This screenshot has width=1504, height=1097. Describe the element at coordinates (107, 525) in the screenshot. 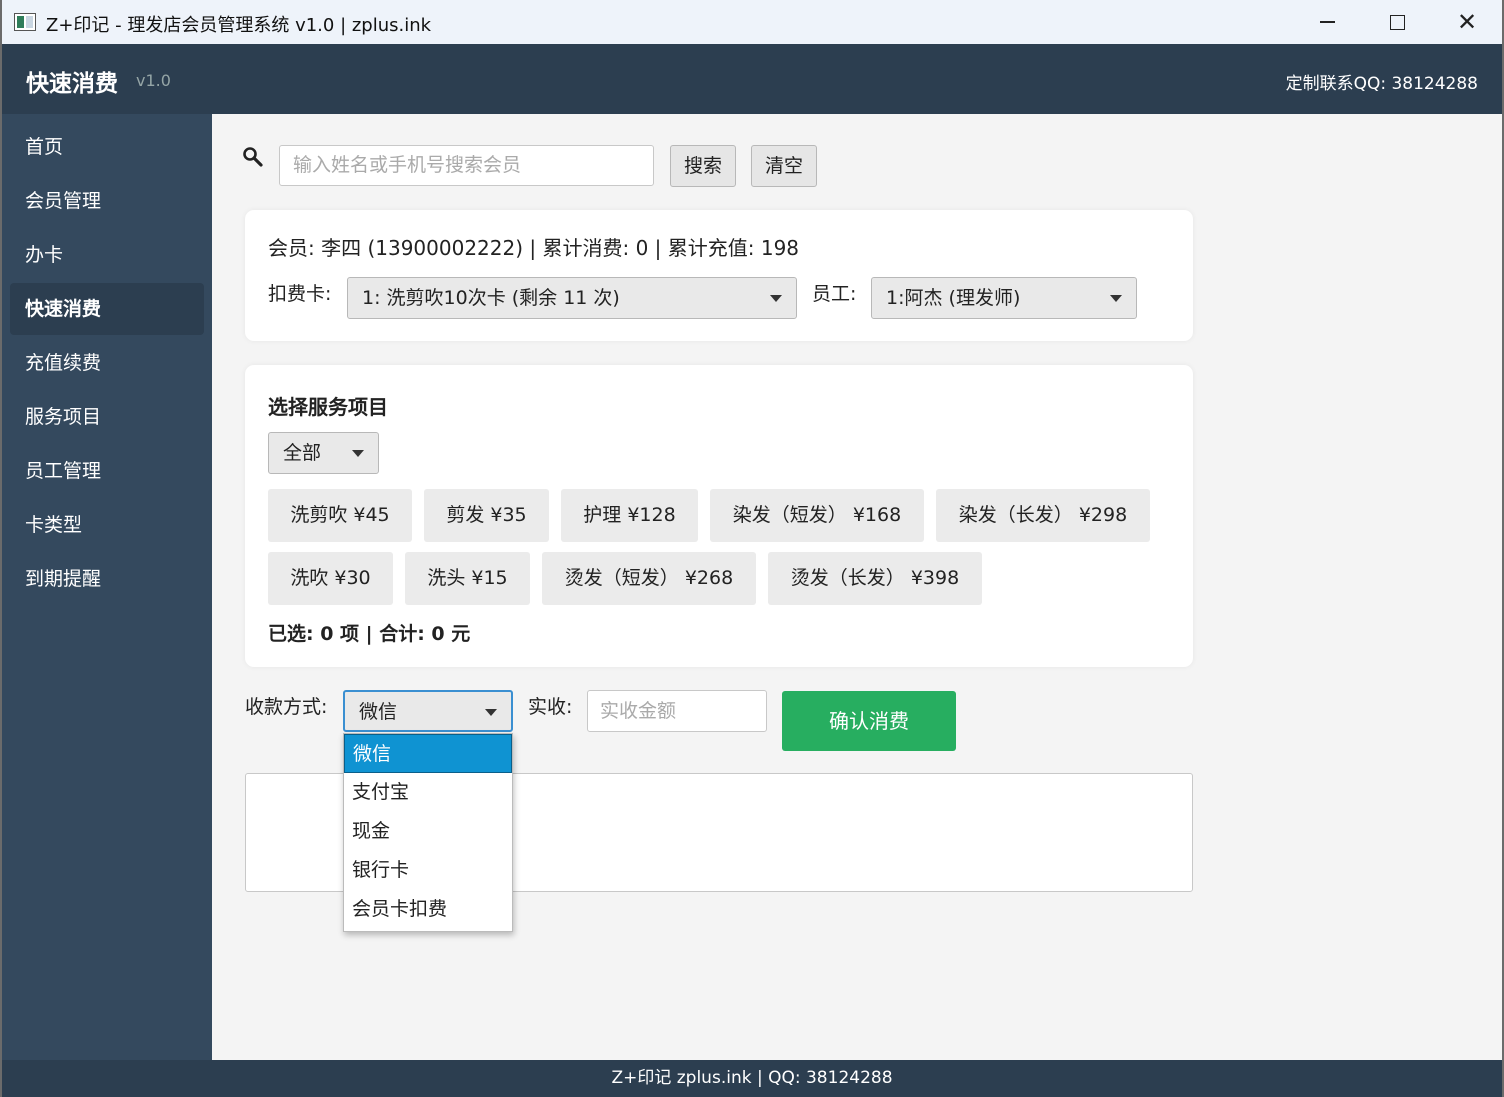

I see `sidebar-item-card-types: 卡类型` at that location.